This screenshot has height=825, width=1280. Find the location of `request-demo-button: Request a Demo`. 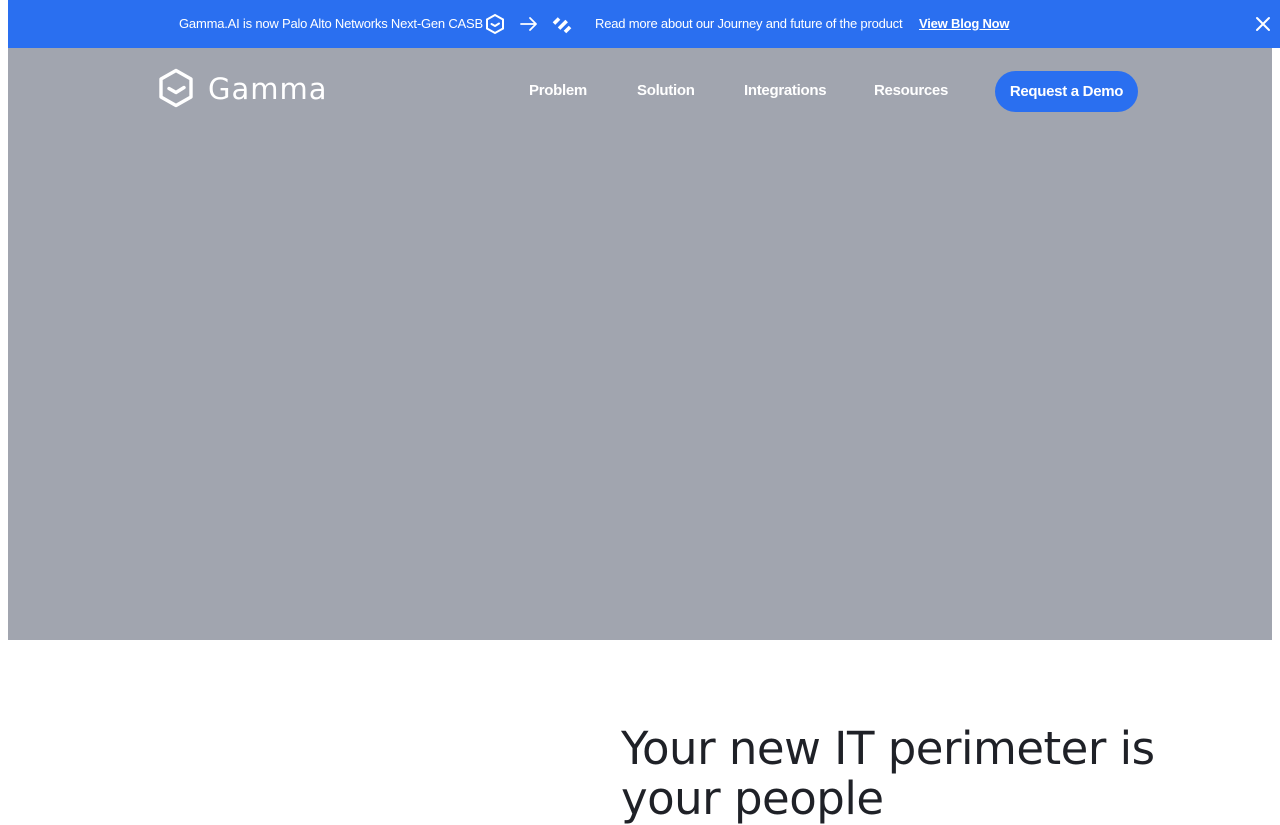

request-demo-button: Request a Demo is located at coordinates (1066, 91).